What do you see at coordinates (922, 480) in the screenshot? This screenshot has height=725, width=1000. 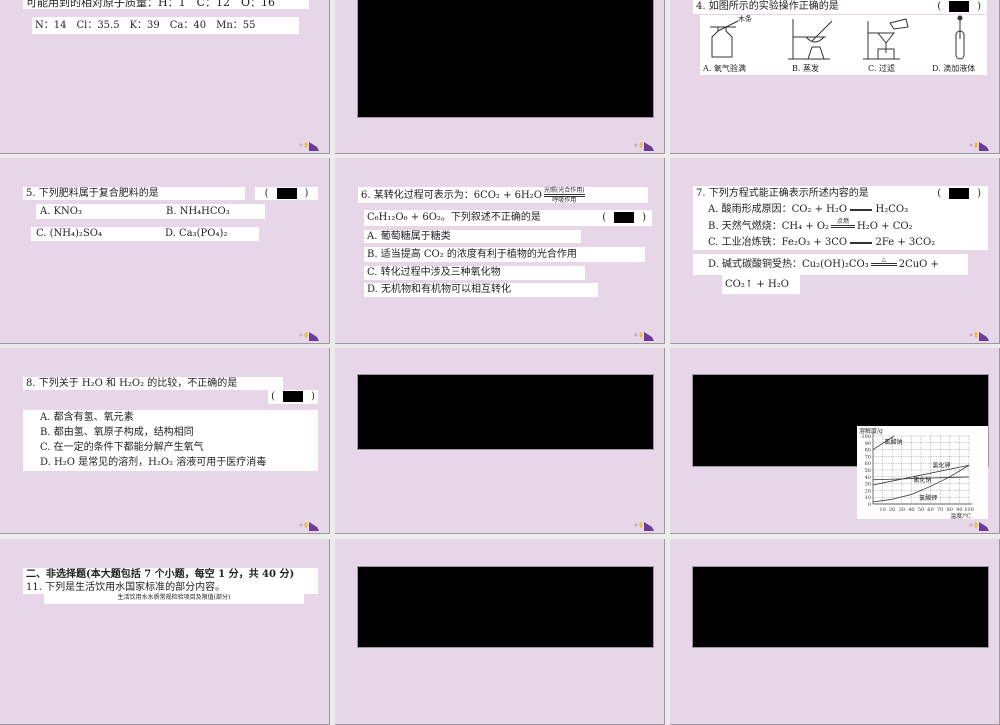 I see `series-label: 氯化钠` at bounding box center [922, 480].